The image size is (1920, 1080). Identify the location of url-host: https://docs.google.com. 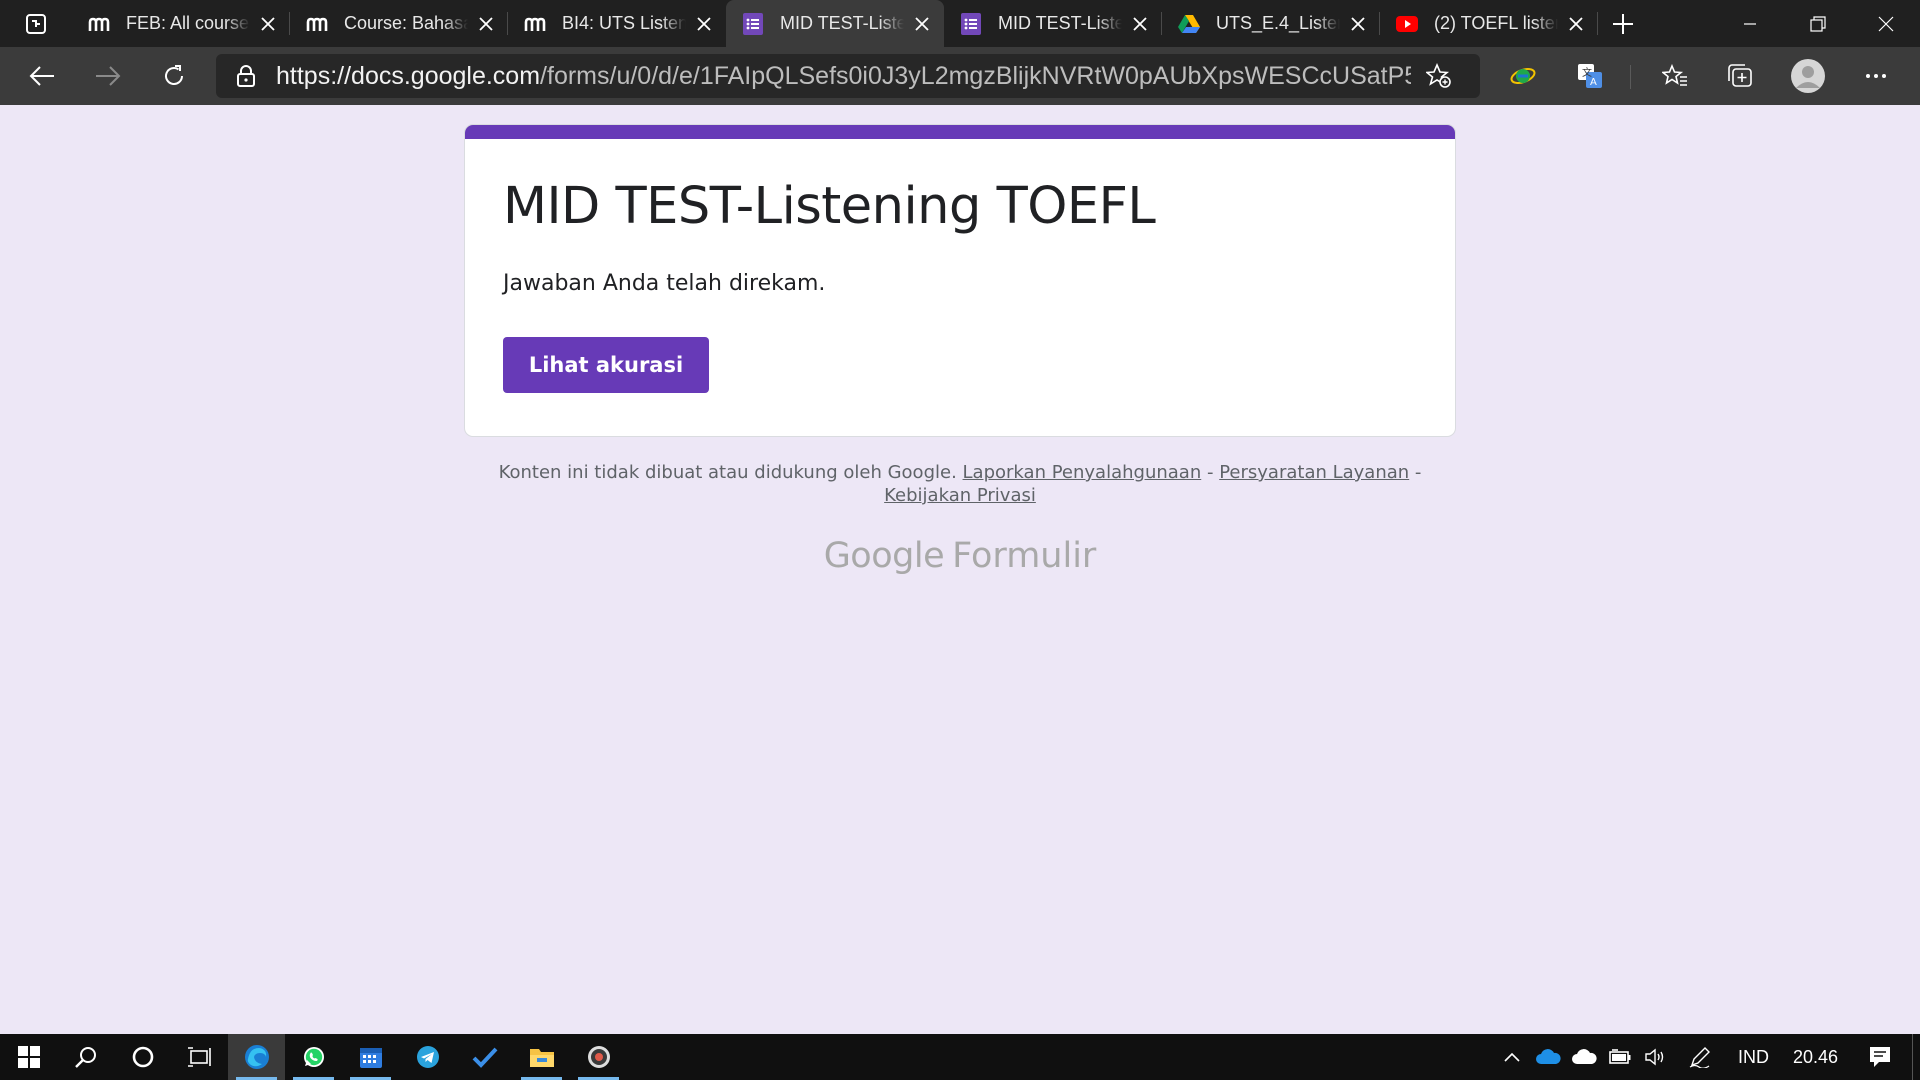
(408, 75).